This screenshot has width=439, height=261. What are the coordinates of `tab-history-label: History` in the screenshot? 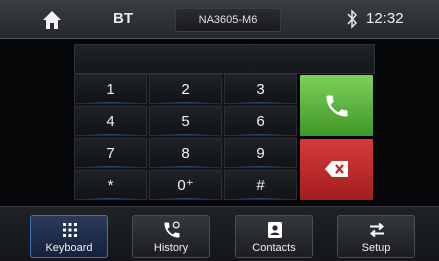 It's located at (171, 248).